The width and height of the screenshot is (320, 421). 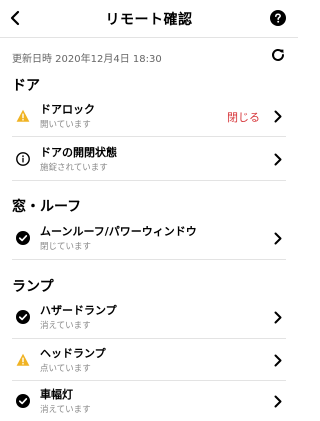 I want to click on help-icon, so click(x=278, y=18).